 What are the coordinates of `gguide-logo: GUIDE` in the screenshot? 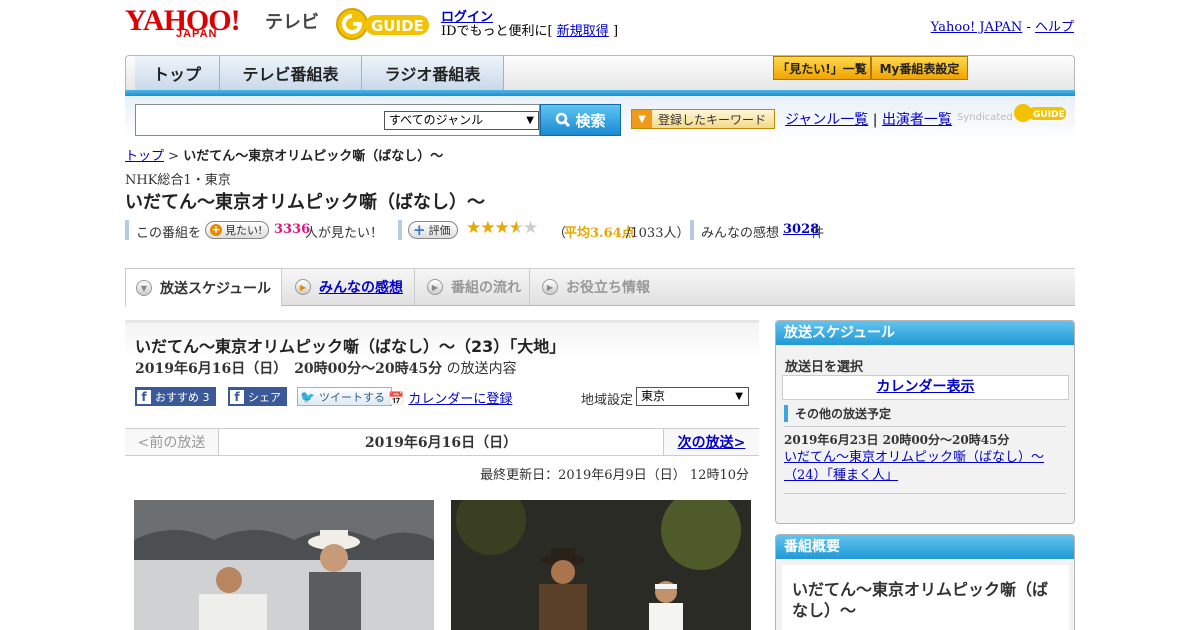 It's located at (384, 24).